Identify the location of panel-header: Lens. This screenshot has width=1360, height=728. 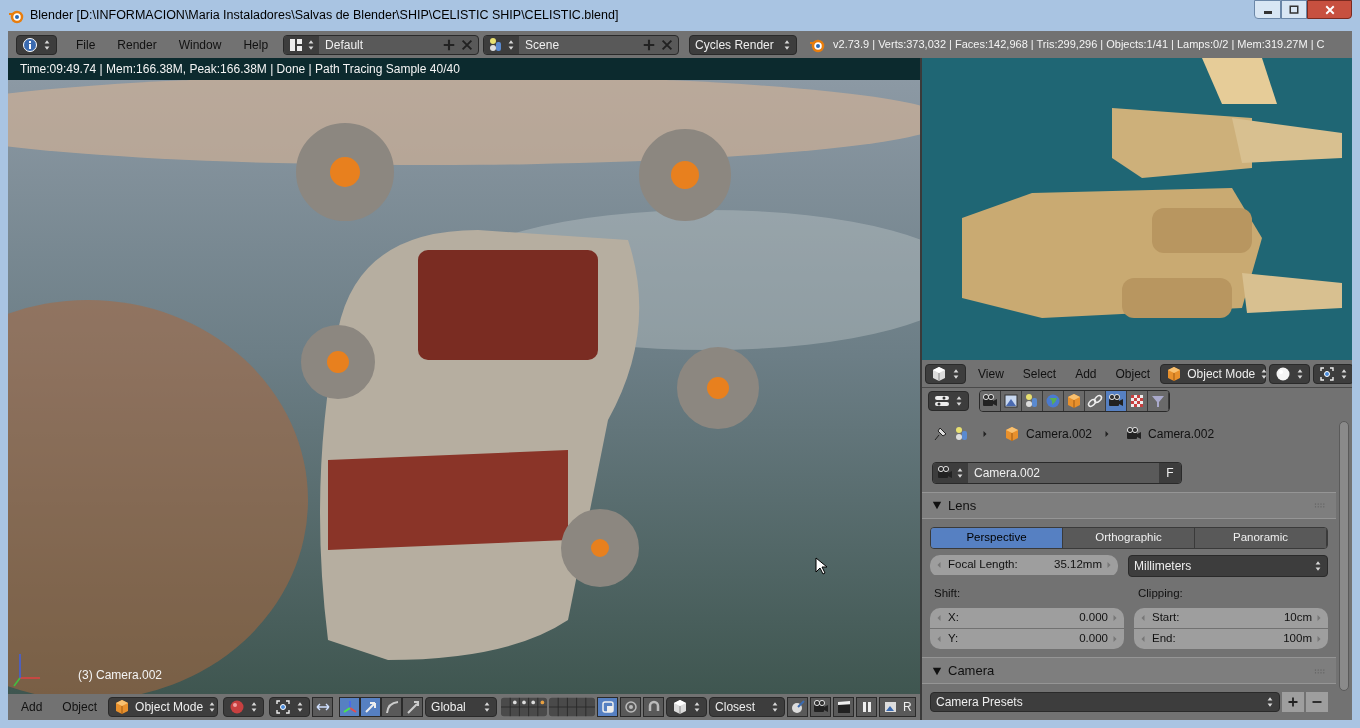
(1129, 505).